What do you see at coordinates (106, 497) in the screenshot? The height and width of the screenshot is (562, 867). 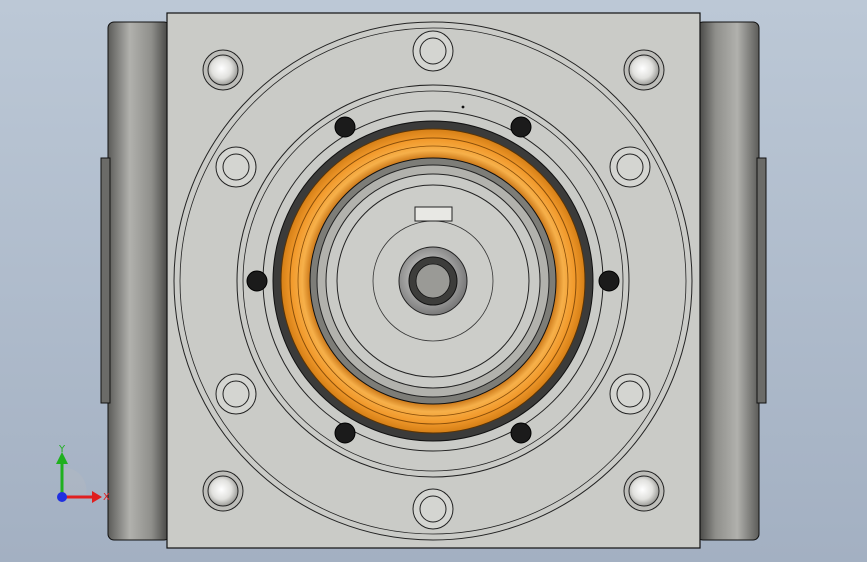 I see `triad-x-label: X` at bounding box center [106, 497].